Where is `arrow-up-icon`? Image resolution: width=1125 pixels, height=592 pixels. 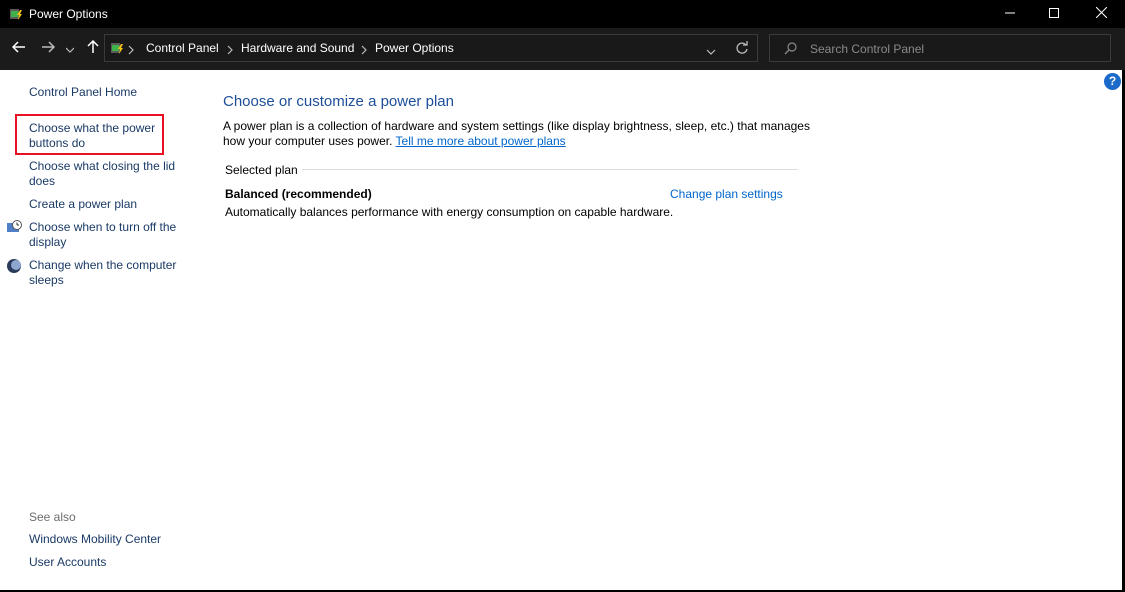 arrow-up-icon is located at coordinates (93, 49).